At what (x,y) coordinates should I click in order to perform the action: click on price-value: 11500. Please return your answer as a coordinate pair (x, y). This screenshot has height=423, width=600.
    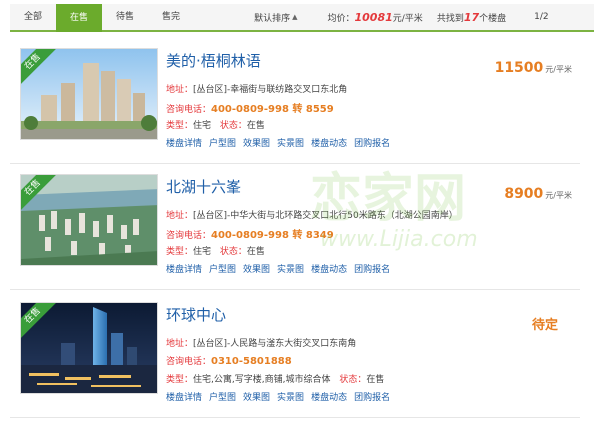
    Looking at the image, I should click on (519, 68).